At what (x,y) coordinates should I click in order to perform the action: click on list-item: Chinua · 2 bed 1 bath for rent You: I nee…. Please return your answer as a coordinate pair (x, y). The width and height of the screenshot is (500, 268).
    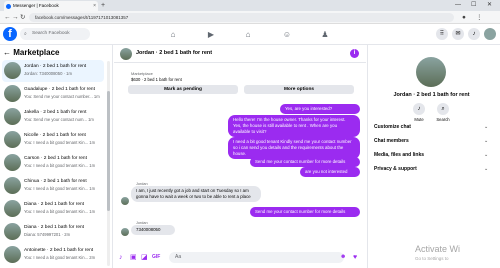
    Looking at the image, I should click on (53, 186).